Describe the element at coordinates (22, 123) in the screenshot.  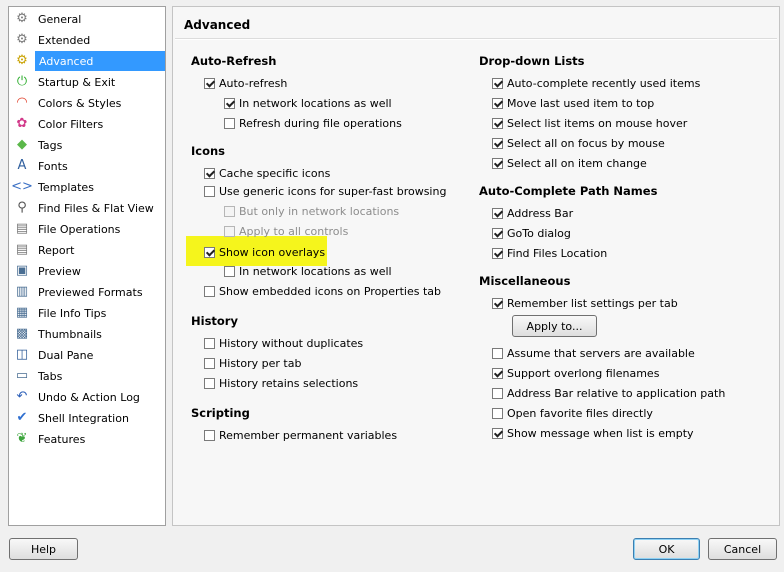
I see `color-filter-icon: ✿` at that location.